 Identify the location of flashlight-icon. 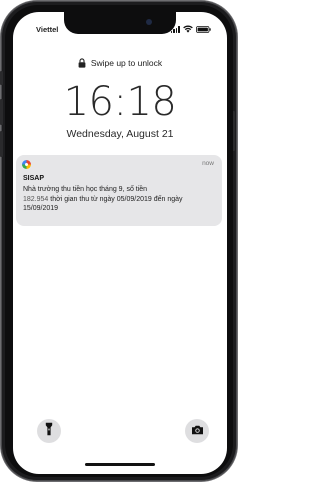
(49, 431).